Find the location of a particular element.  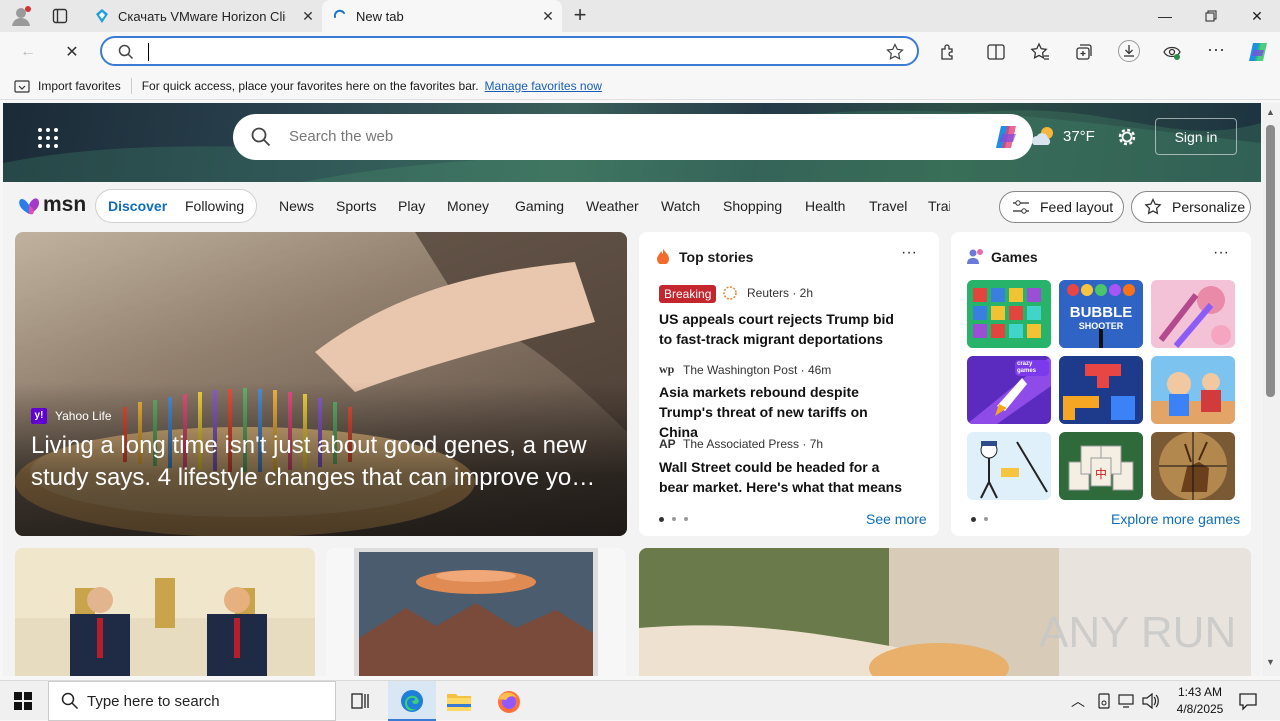

personalize-button: Personalize is located at coordinates (1191, 207).